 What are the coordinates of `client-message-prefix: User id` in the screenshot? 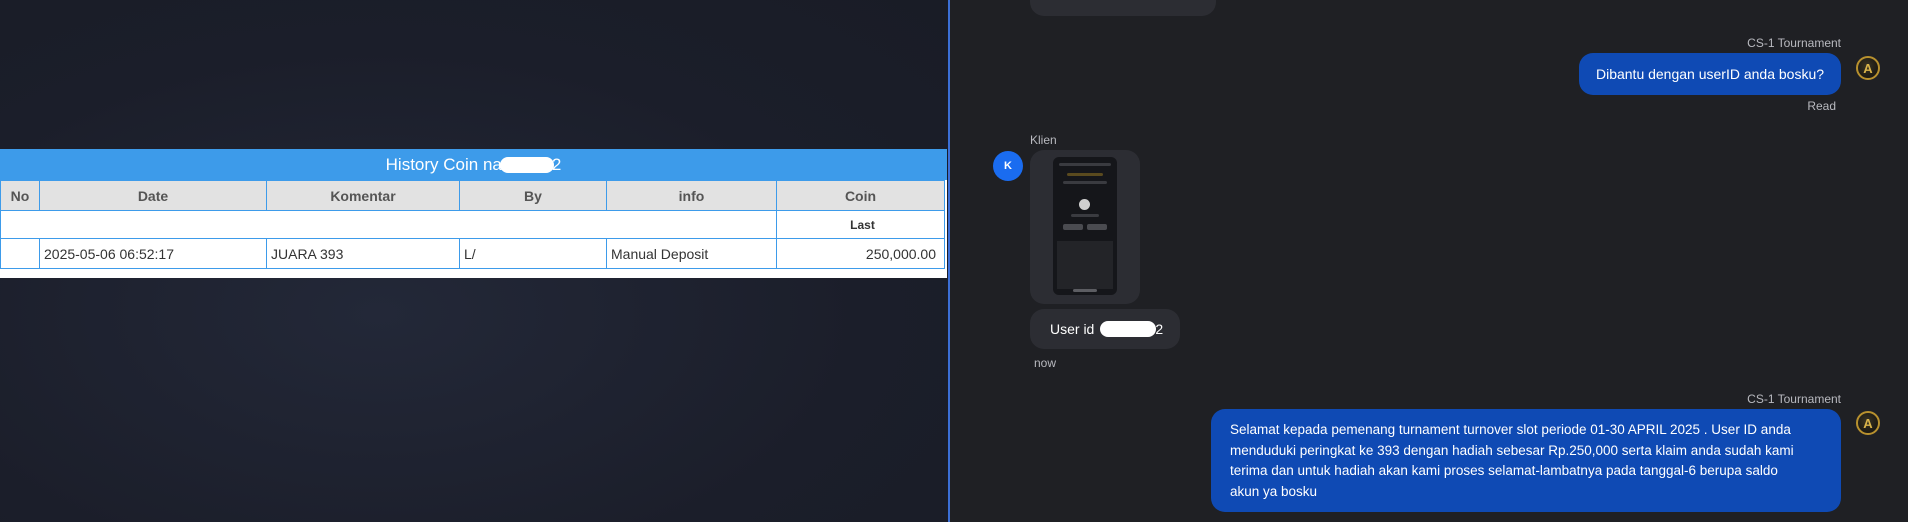 It's located at (1072, 329).